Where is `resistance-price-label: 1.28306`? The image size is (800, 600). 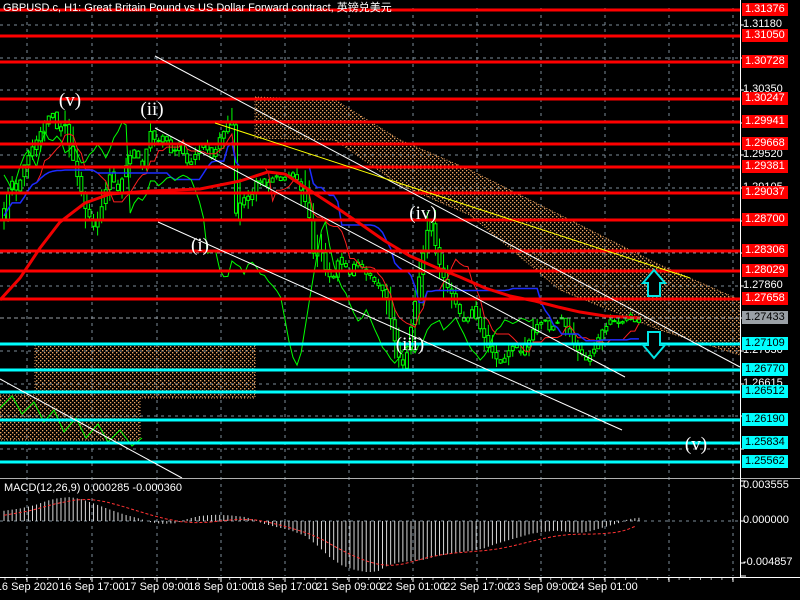 resistance-price-label: 1.28306 is located at coordinates (765, 250).